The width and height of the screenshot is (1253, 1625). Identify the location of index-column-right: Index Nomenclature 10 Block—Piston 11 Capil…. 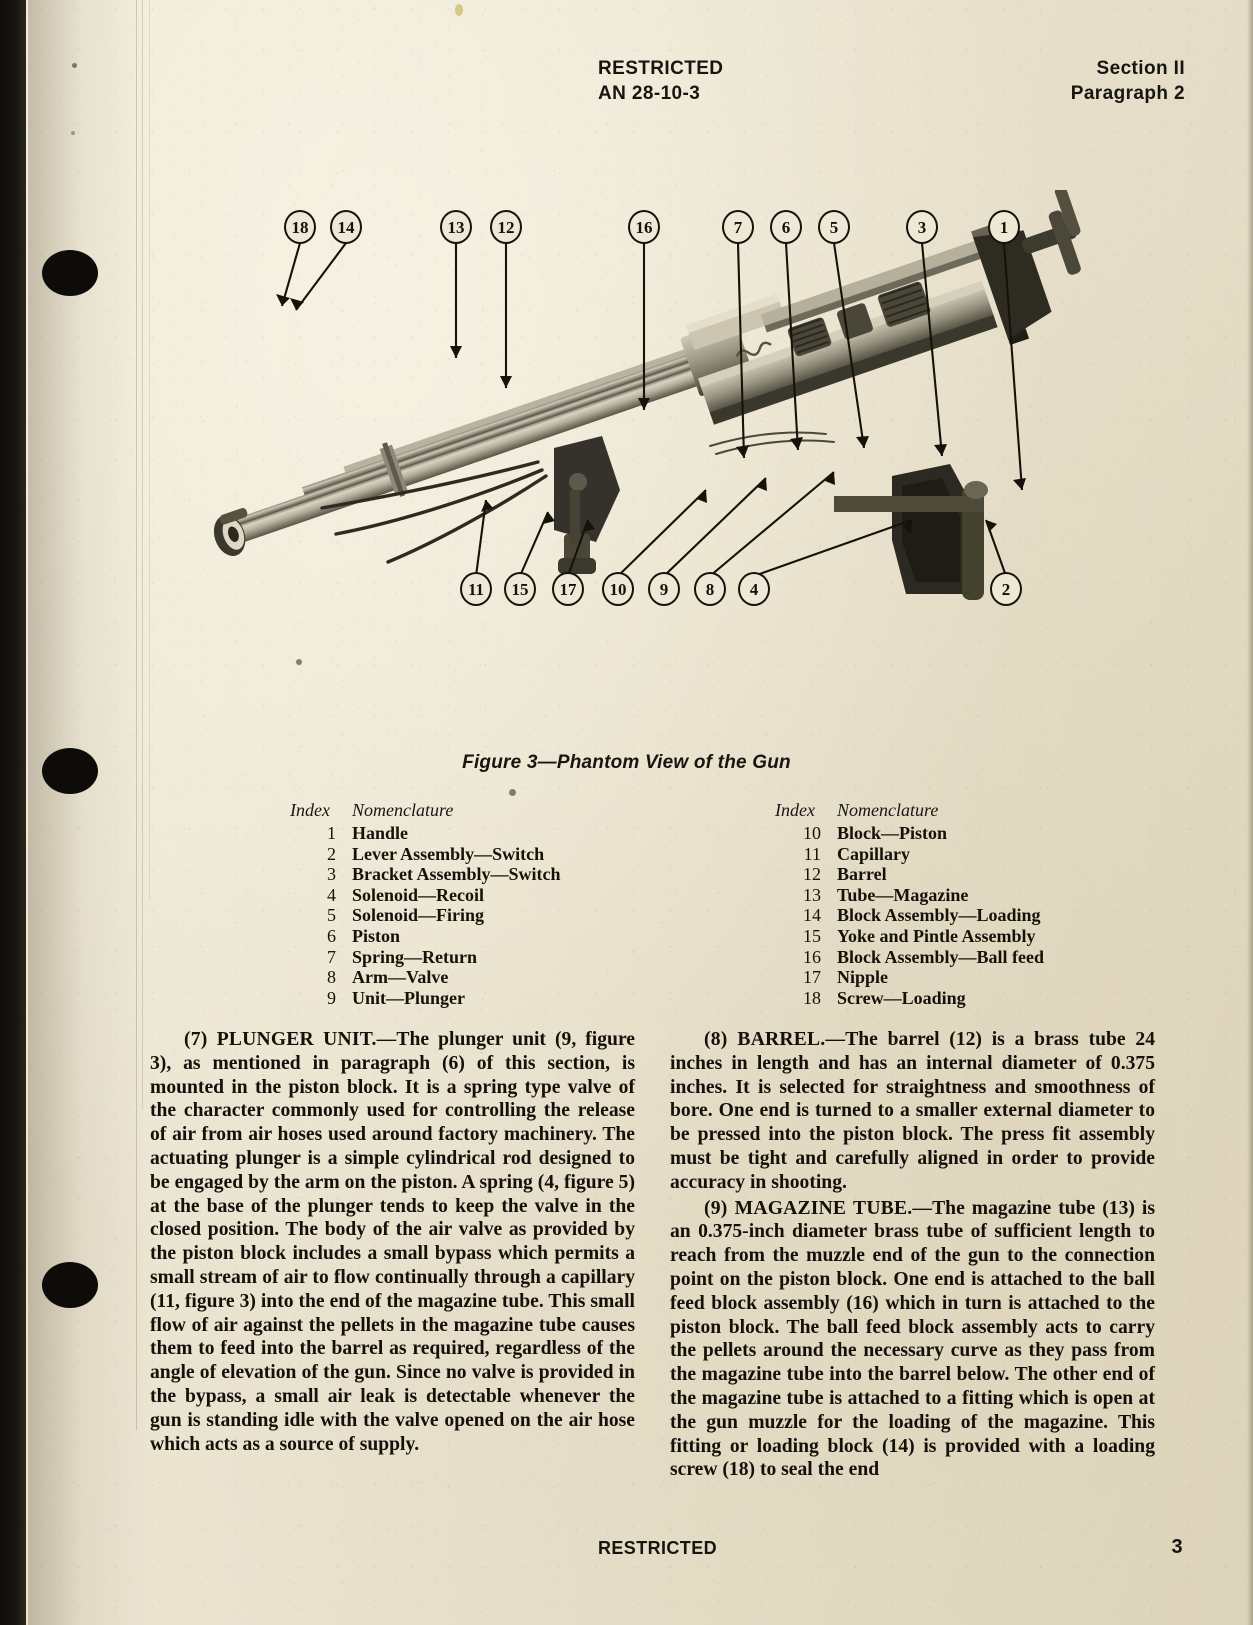
(985, 904).